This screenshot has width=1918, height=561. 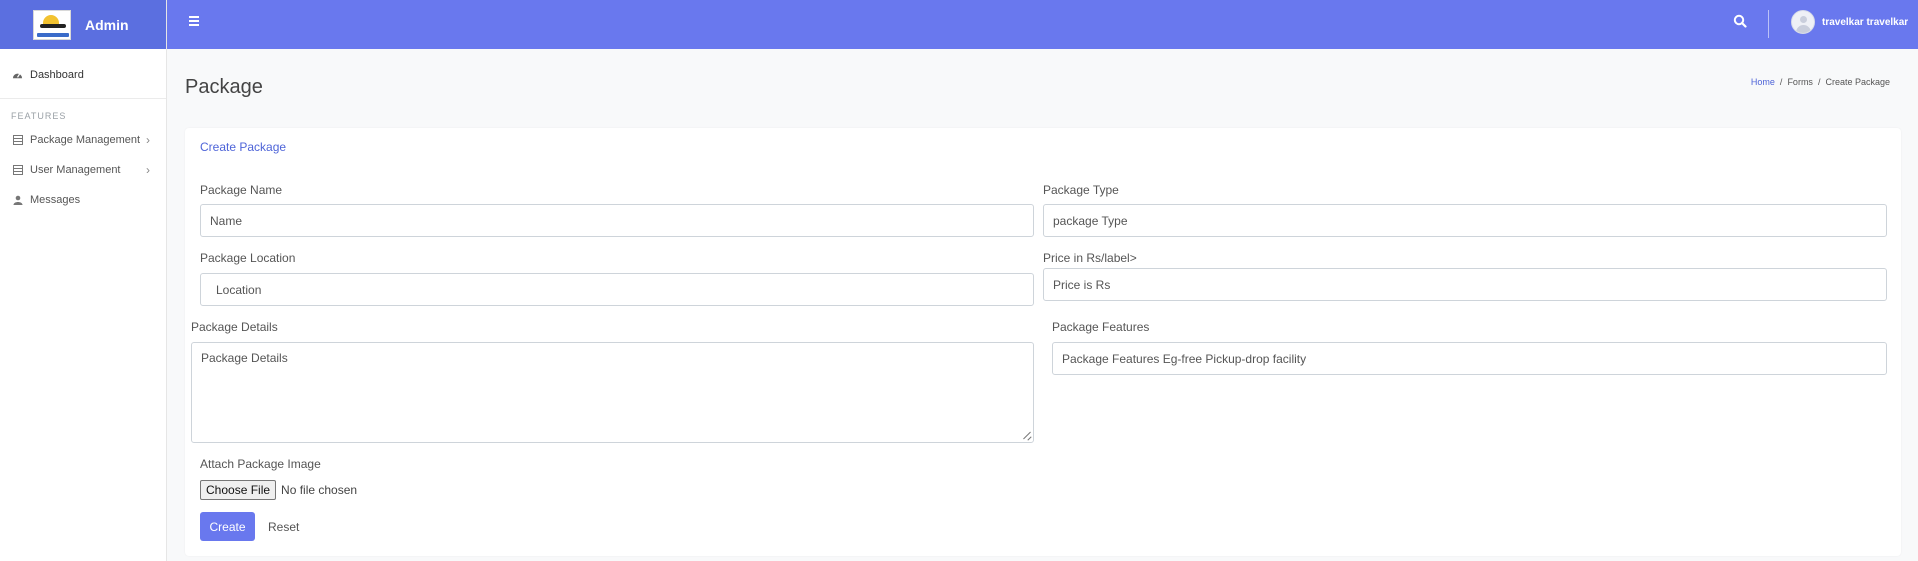 What do you see at coordinates (1763, 82) in the screenshot?
I see `breadcrumb-home-link: Home` at bounding box center [1763, 82].